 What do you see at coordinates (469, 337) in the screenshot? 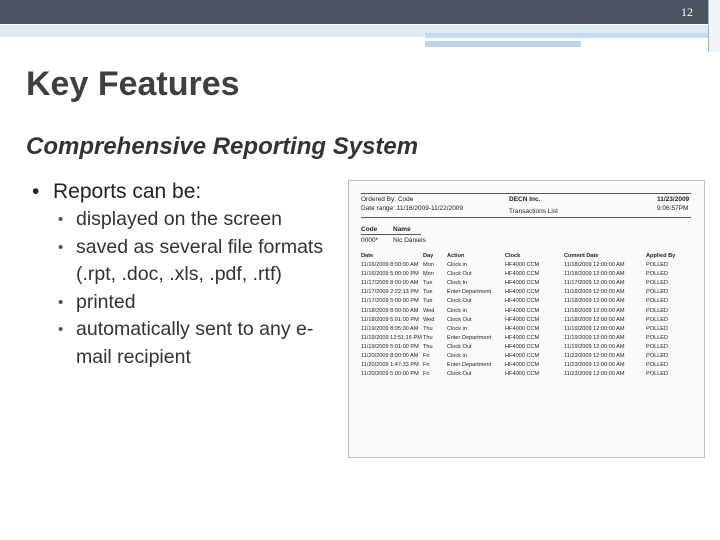
I see `report-cell: Enter Department` at bounding box center [469, 337].